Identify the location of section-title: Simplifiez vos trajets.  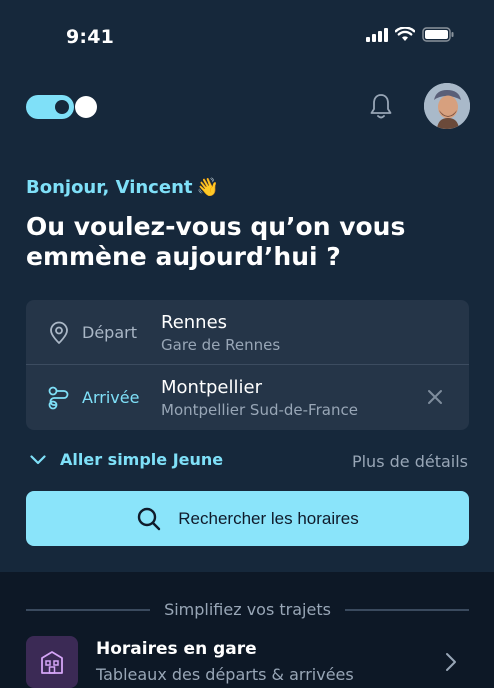
(247, 609).